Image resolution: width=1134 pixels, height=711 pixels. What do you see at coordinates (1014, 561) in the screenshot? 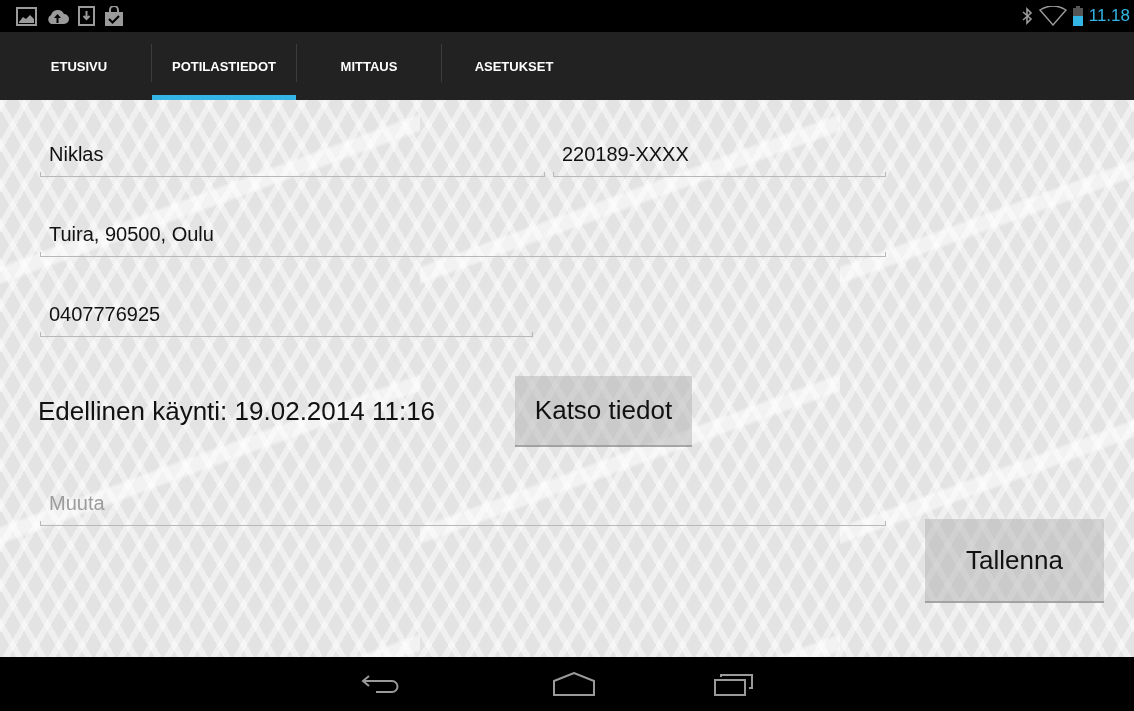
I see `save-button: Tallenna` at bounding box center [1014, 561].